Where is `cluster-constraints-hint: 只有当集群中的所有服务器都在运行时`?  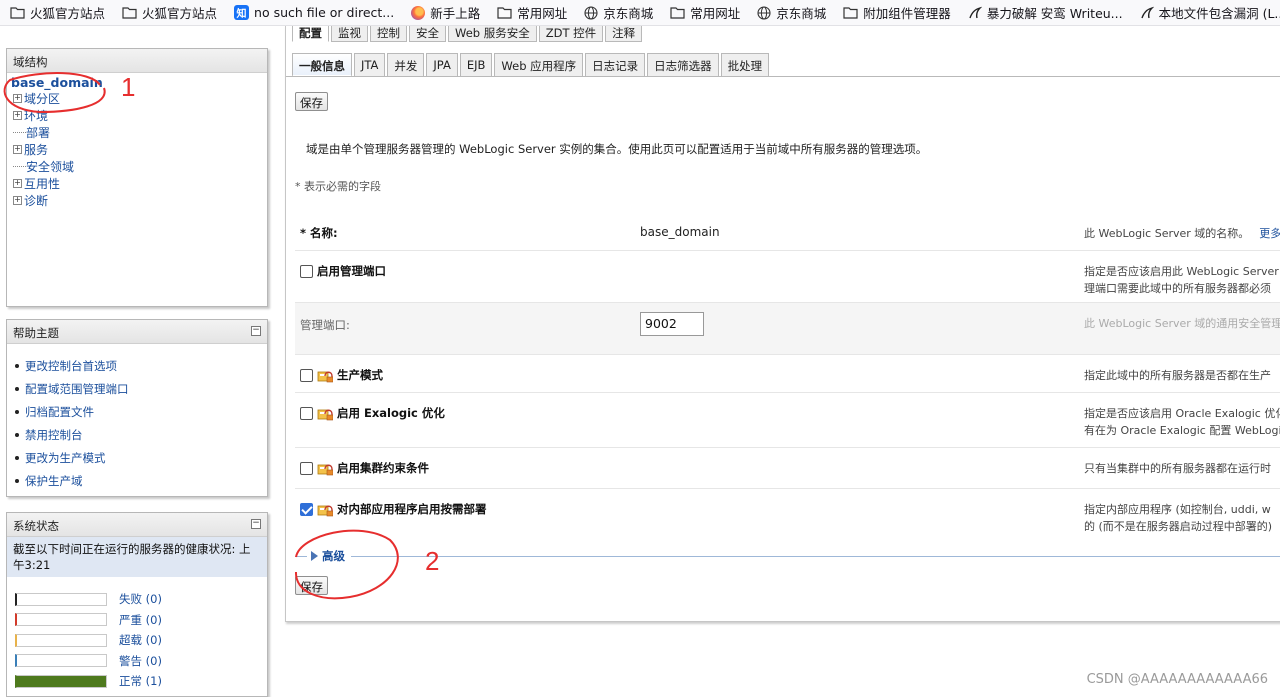
cluster-constraints-hint: 只有当集群中的所有服务器都在运行时 is located at coordinates (1177, 468).